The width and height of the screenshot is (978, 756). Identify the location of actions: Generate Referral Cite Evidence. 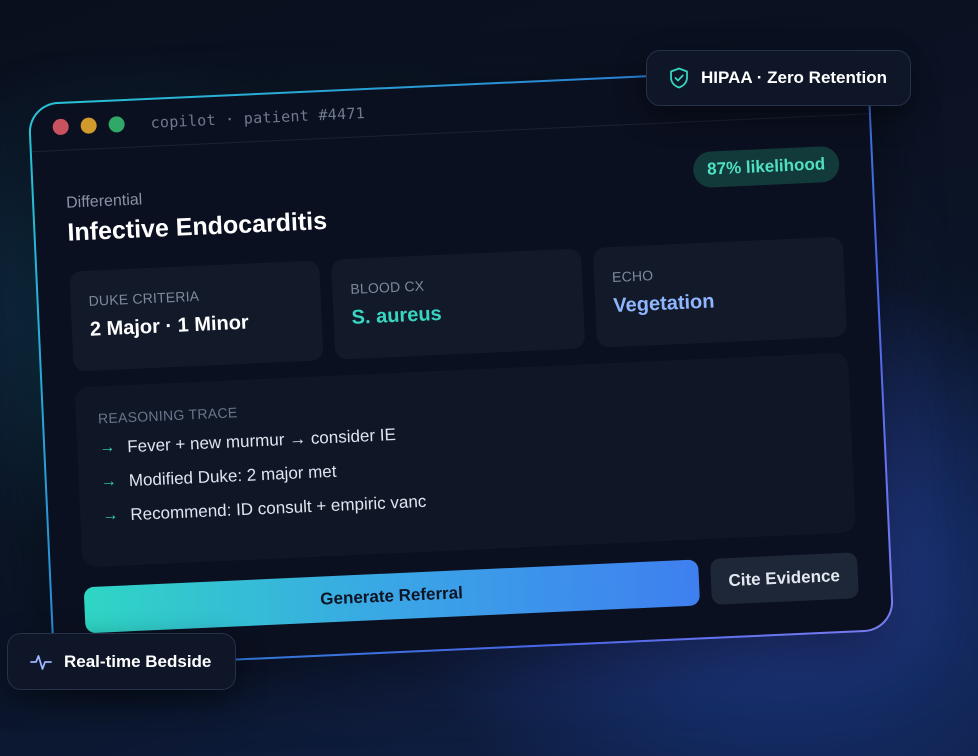
(471, 593).